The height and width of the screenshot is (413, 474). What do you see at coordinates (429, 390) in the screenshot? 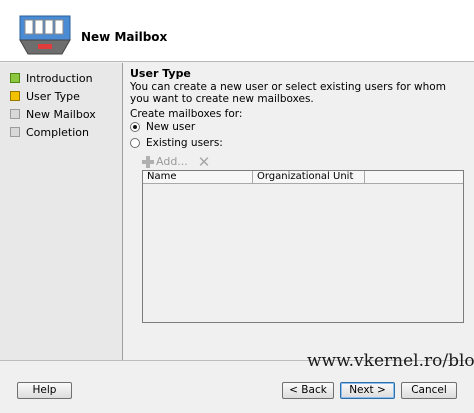
I see `cancel-button: Cancel` at bounding box center [429, 390].